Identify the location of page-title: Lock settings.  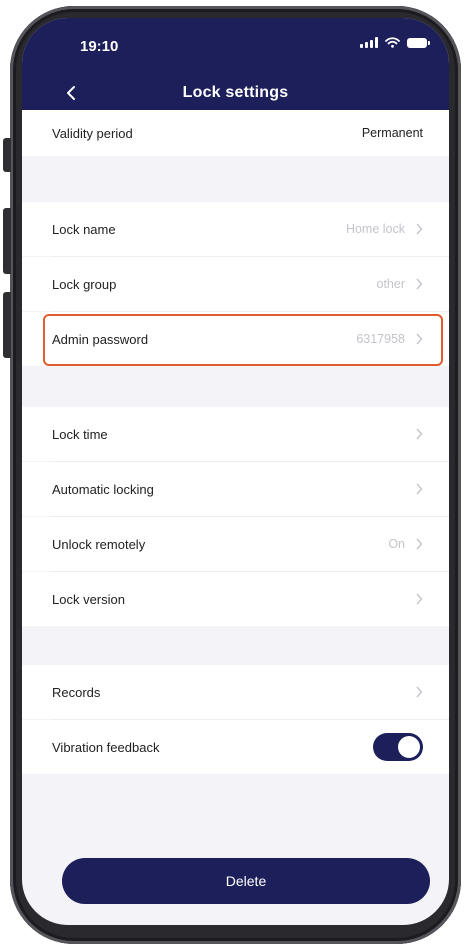
(235, 92).